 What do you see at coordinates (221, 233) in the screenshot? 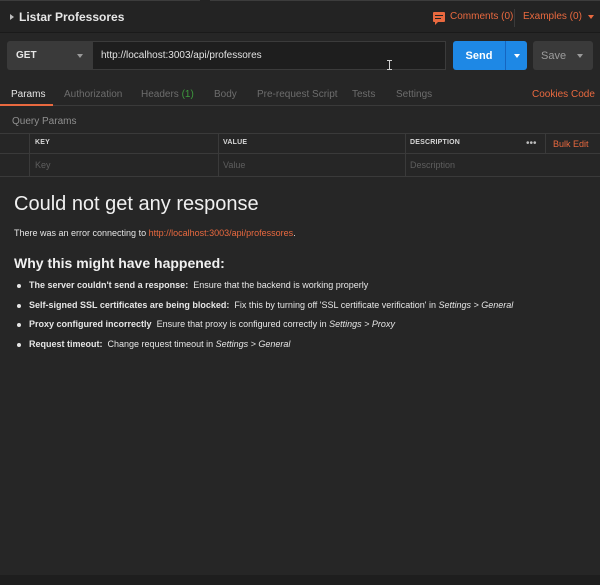
I see `error-url-link: http://localhost:3003/api/professores` at bounding box center [221, 233].